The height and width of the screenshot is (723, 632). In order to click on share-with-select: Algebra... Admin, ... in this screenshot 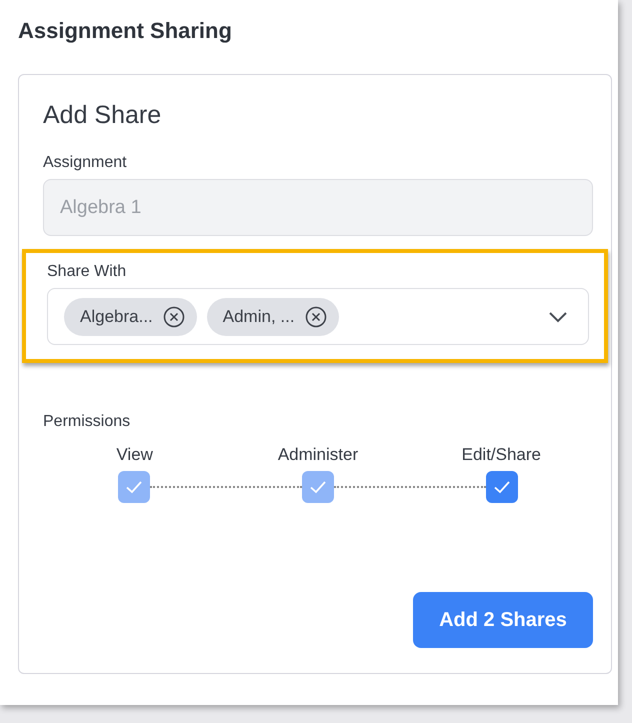, I will do `click(318, 316)`.